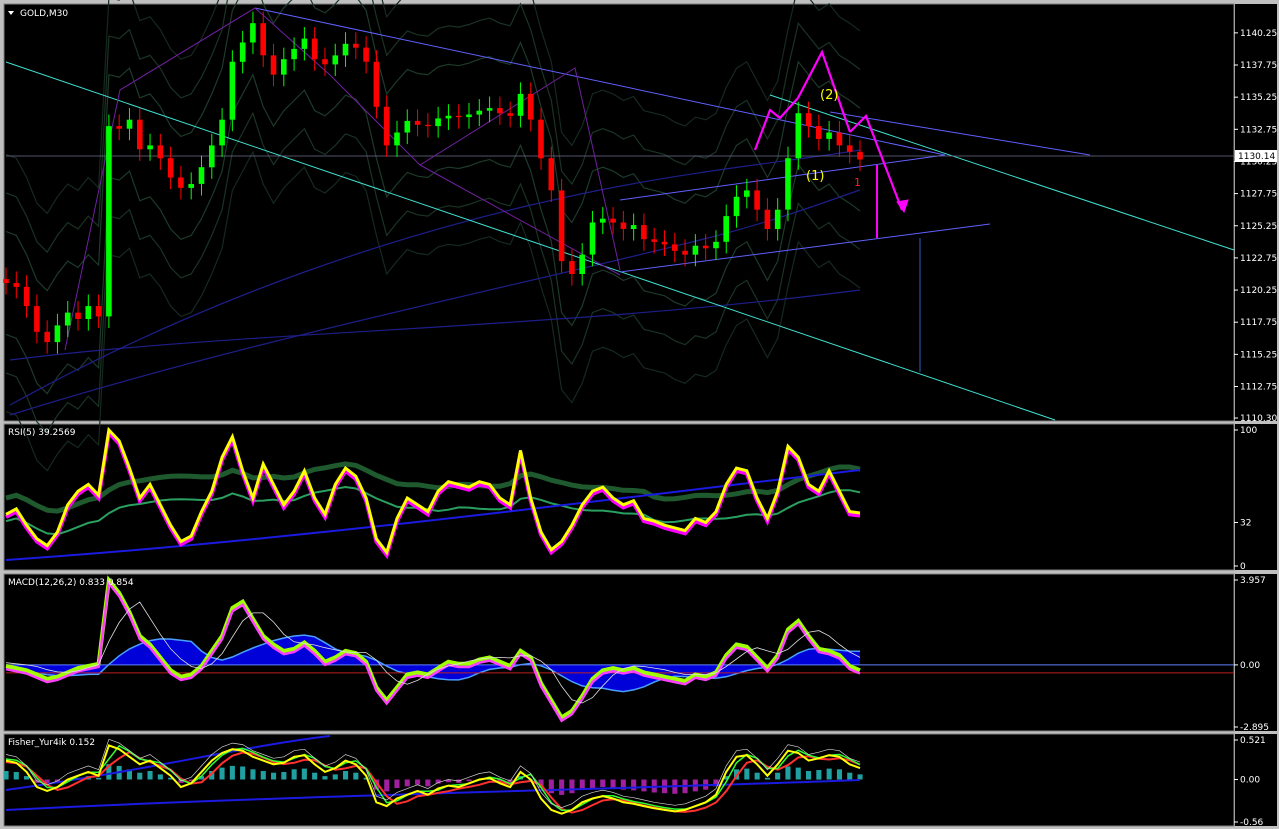 This screenshot has width=1279, height=829. Describe the element at coordinates (1256, 497) in the screenshot. I see `rsi-axis` at that location.